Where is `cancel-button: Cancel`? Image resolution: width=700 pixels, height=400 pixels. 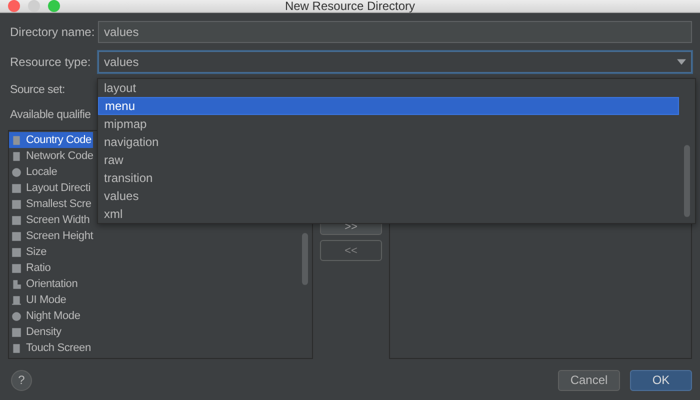 cancel-button: Cancel is located at coordinates (589, 380).